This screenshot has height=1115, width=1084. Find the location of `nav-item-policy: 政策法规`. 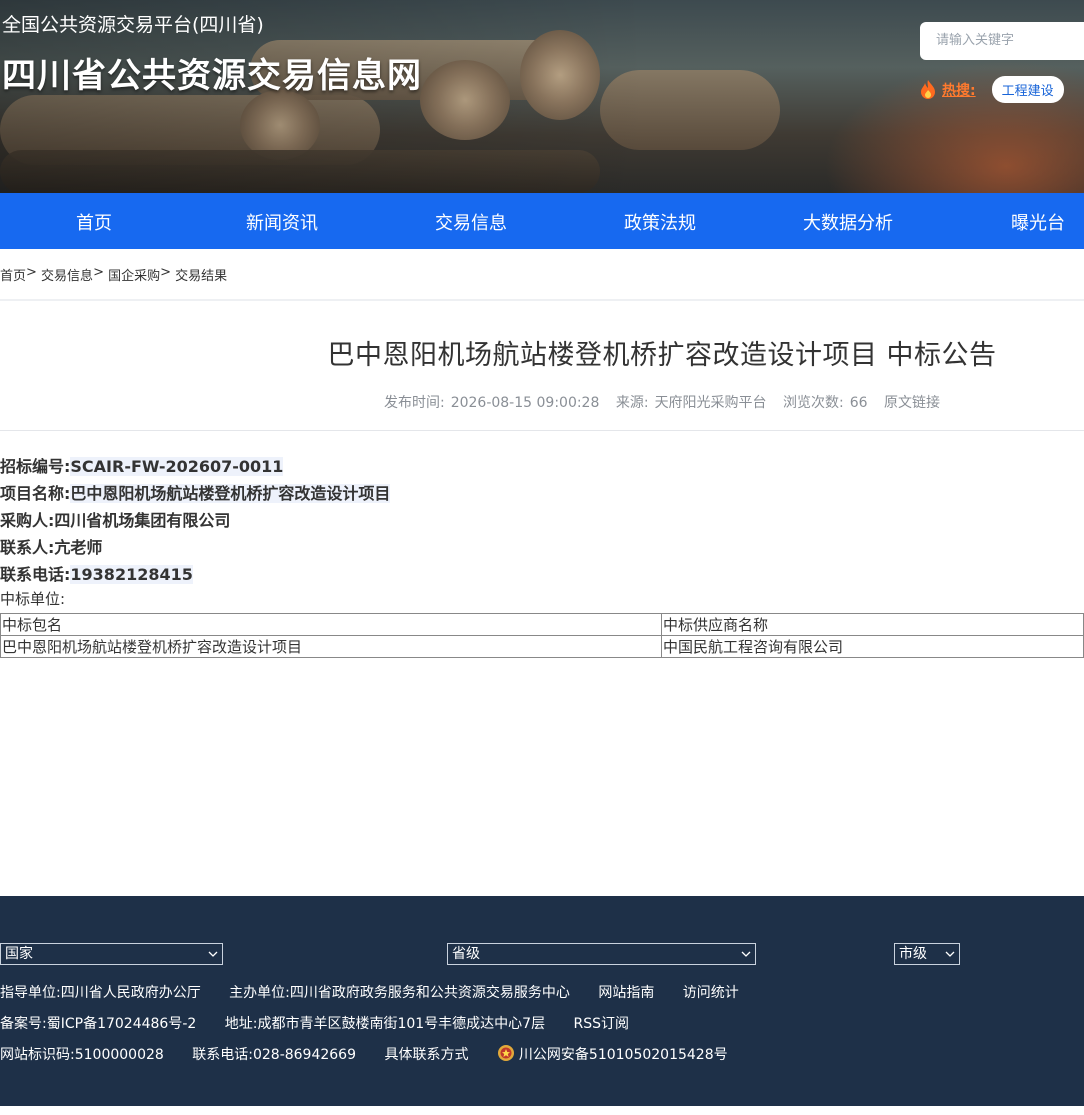

nav-item-policy: 政策法规 is located at coordinates (660, 222).